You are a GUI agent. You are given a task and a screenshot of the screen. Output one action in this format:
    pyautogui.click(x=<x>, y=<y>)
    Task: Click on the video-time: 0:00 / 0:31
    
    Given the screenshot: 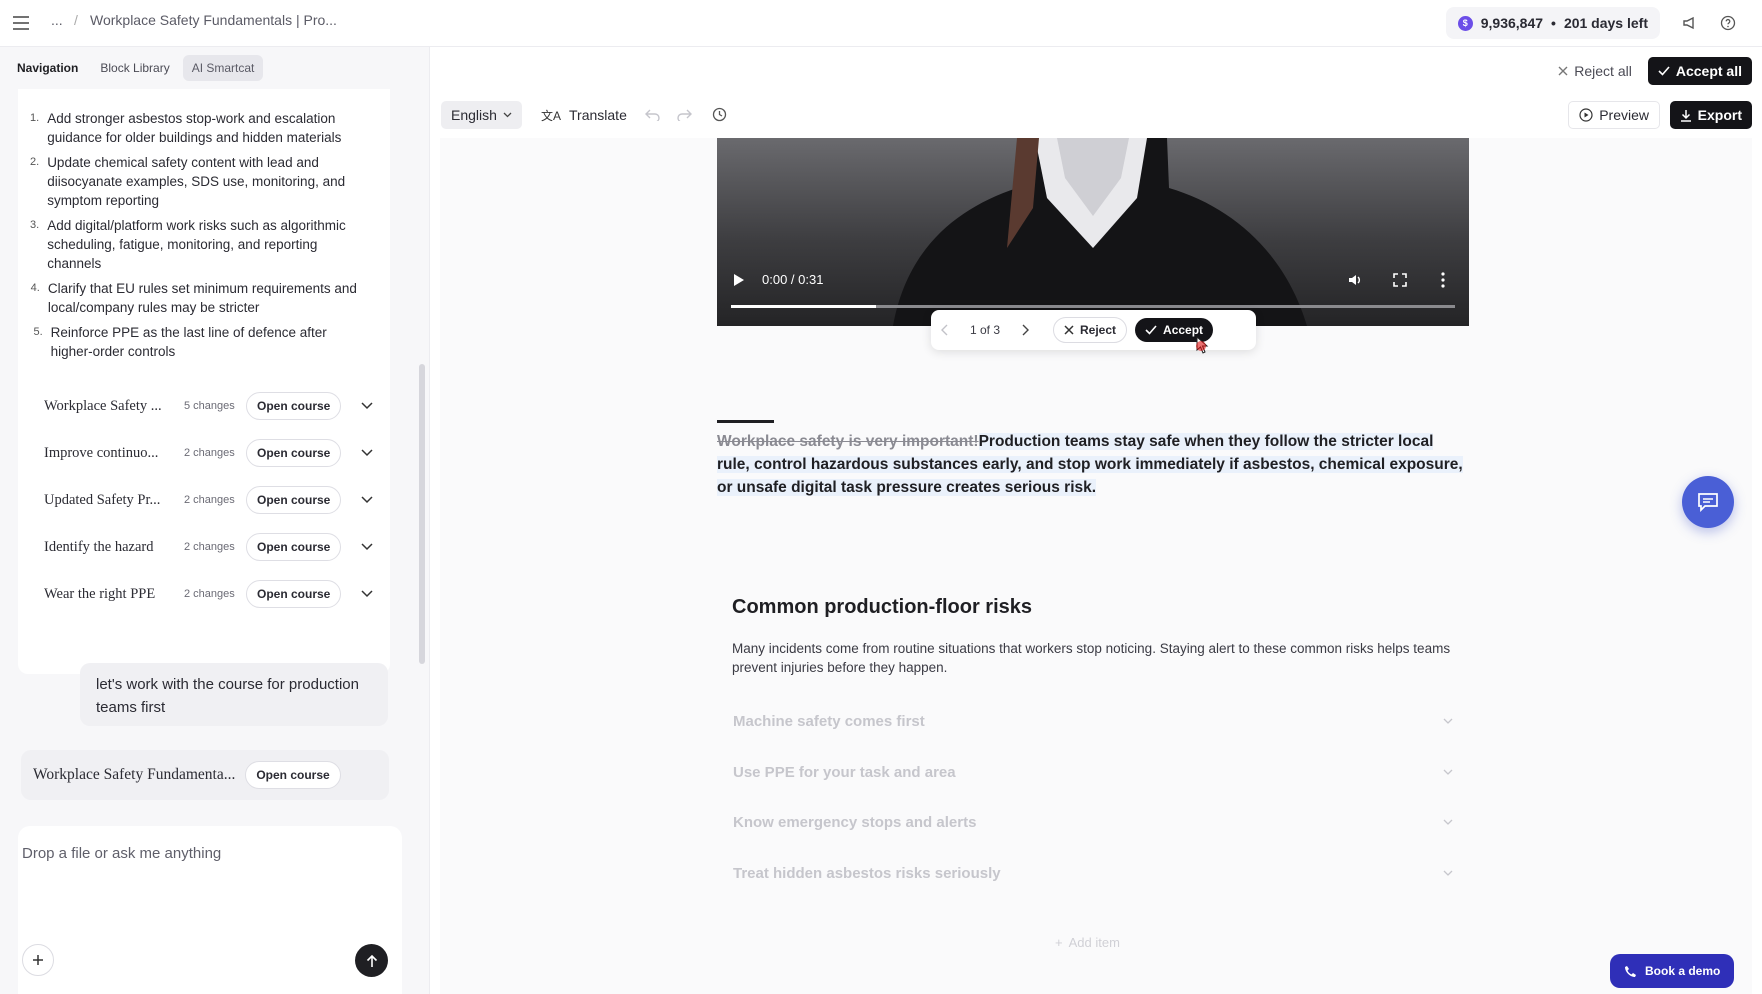 What is the action you would take?
    pyautogui.click(x=793, y=279)
    